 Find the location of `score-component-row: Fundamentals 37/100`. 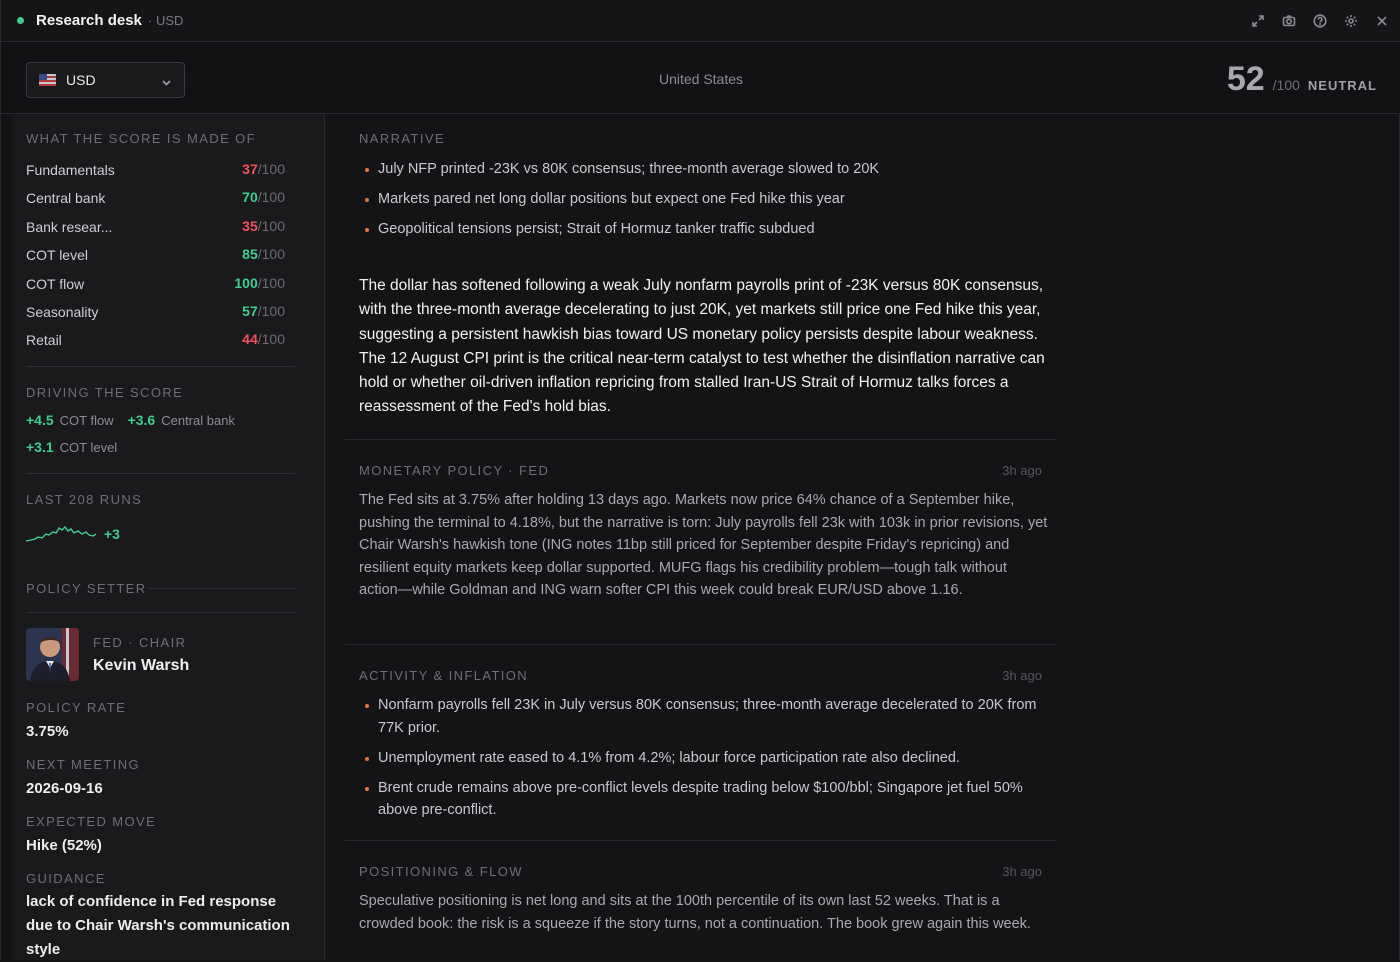

score-component-row: Fundamentals 37/100 is located at coordinates (155, 170).